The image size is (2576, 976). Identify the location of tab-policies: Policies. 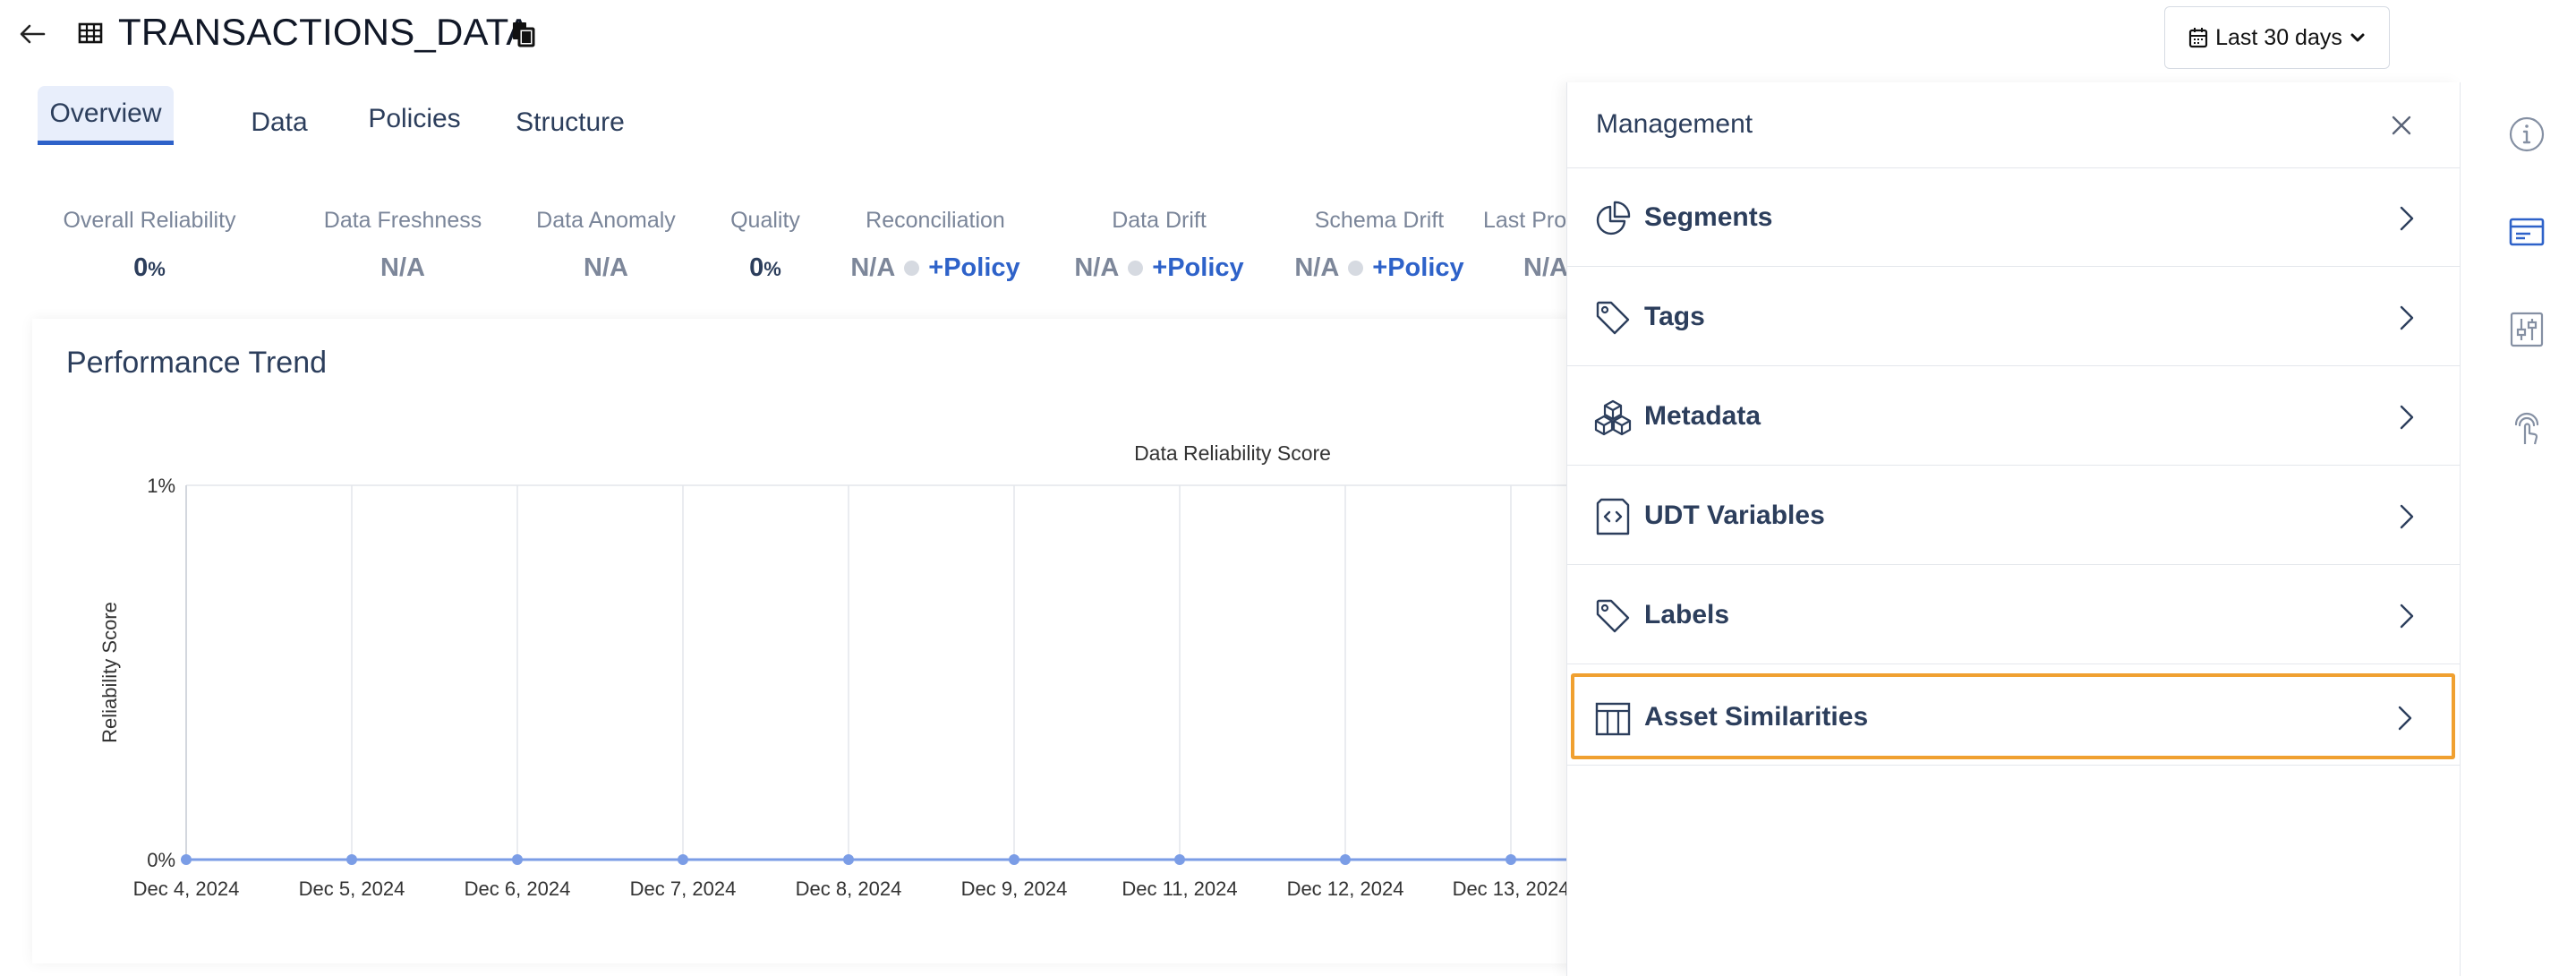
(414, 120).